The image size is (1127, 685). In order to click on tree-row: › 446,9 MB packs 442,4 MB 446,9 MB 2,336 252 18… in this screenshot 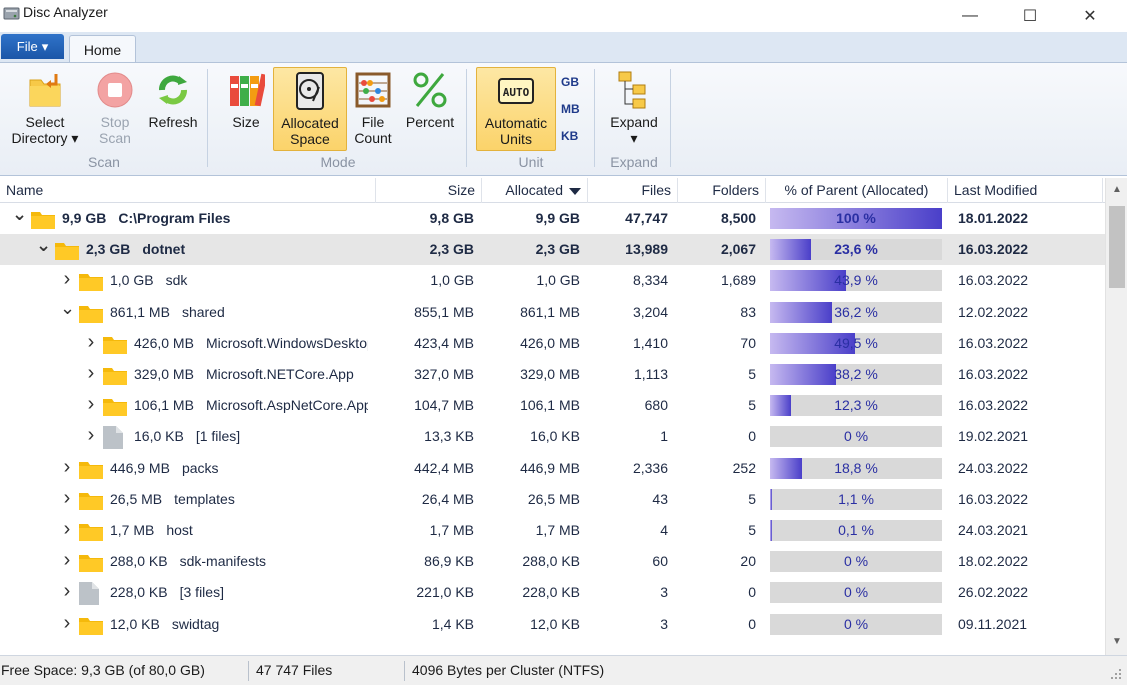, I will do `click(552, 468)`.